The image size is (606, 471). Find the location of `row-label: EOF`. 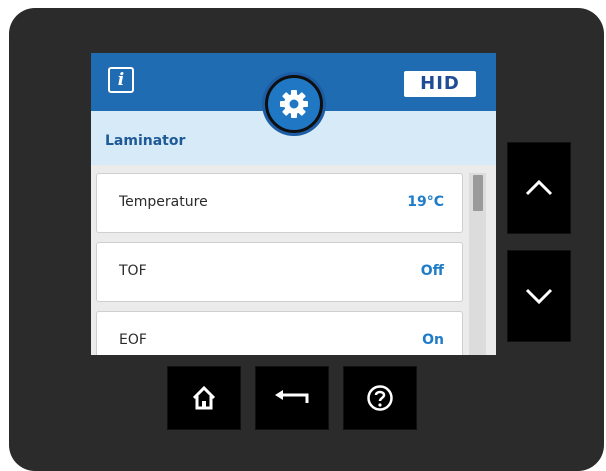

row-label: EOF is located at coordinates (133, 340).